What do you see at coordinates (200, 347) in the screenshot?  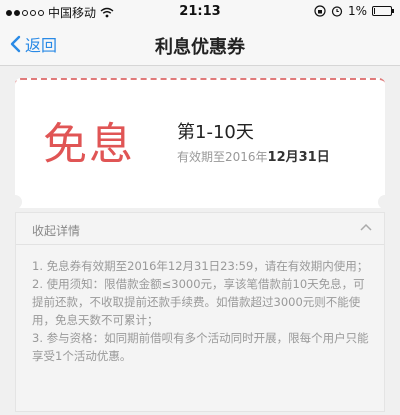 I see `rule-item: 3. 参与资格：如同期前借呗有多个活动同时开展，限每个用户只能享受1个活动优惠。` at bounding box center [200, 347].